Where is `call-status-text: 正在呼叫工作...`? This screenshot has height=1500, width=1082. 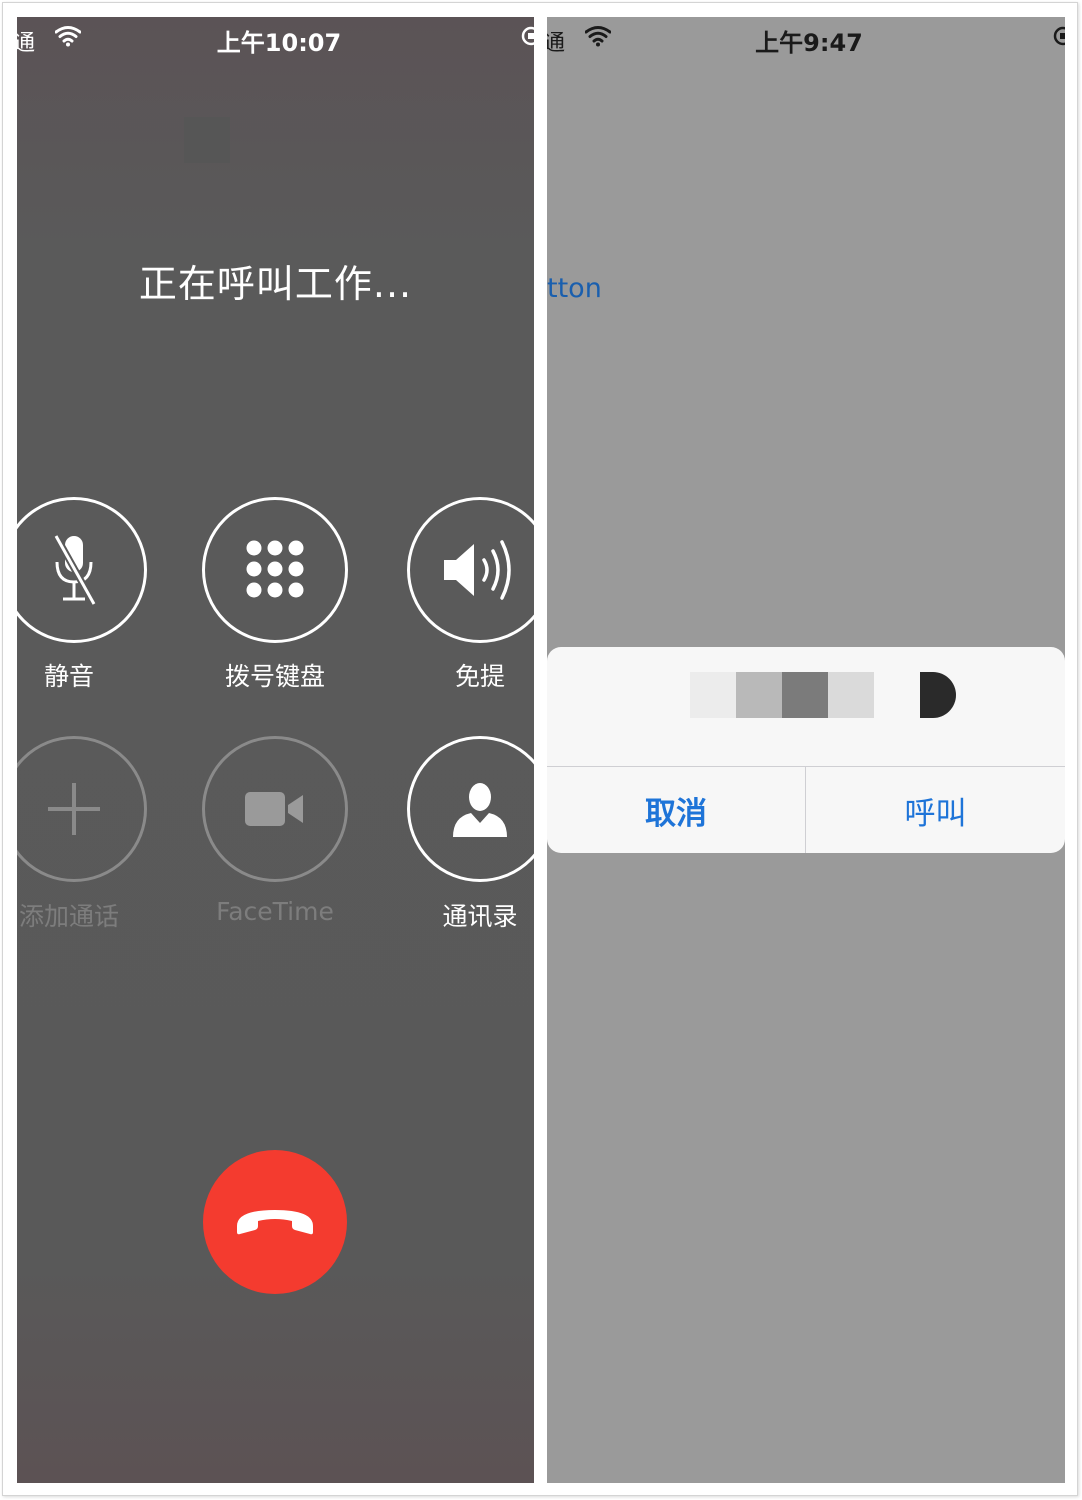 call-status-text: 正在呼叫工作... is located at coordinates (275, 284).